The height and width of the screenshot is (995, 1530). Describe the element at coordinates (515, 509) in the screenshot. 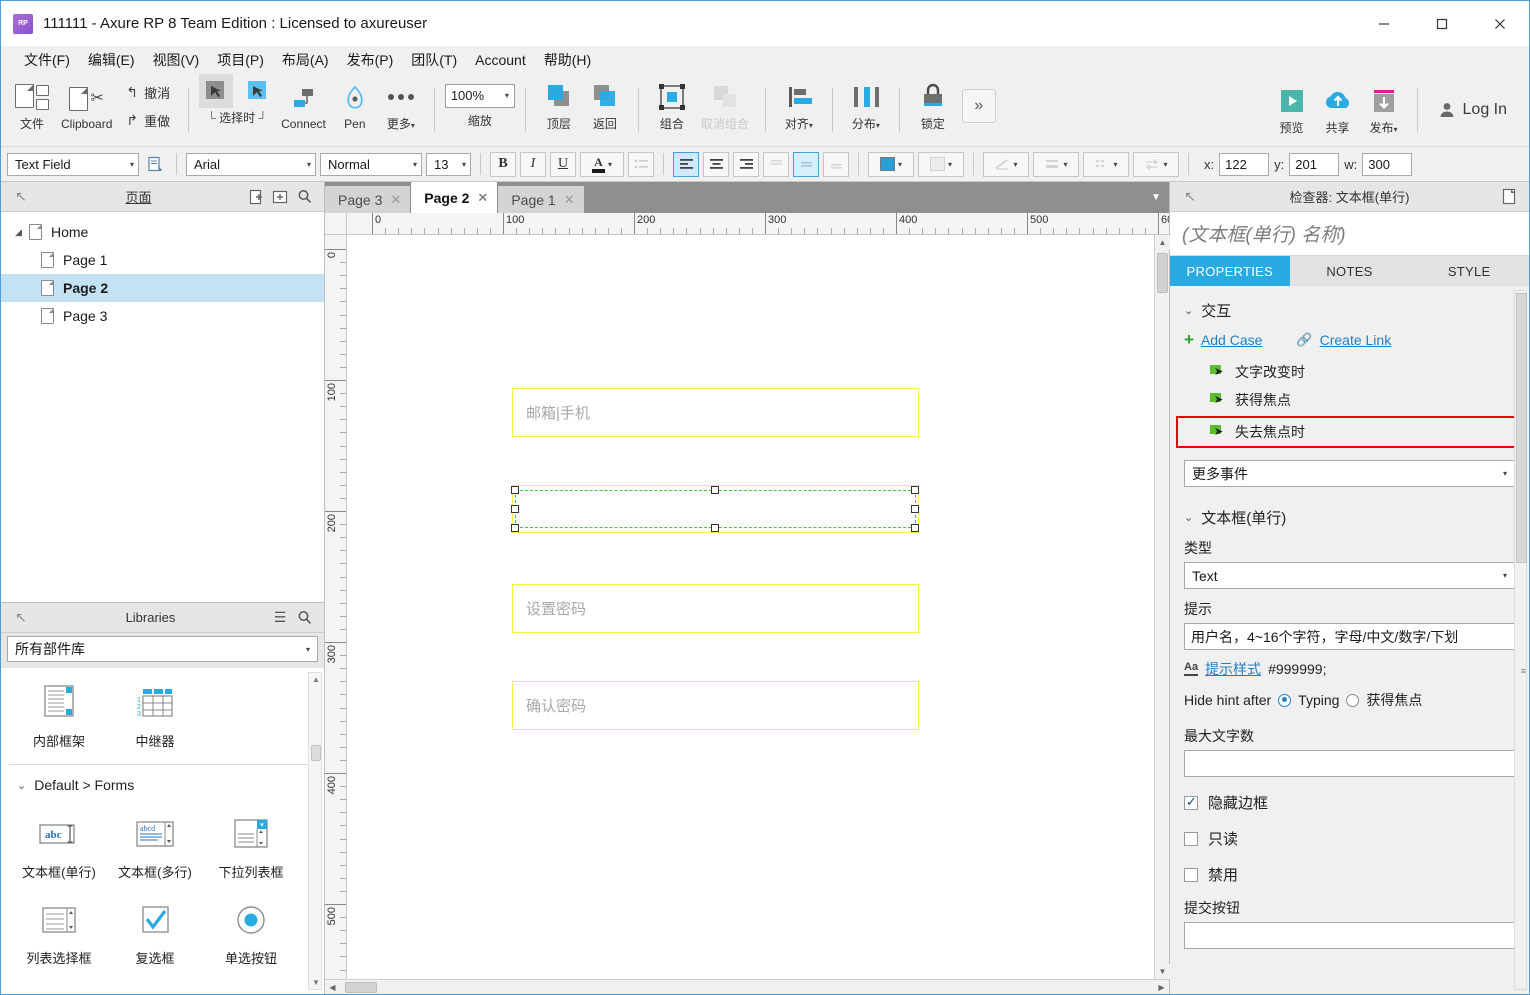

I see `resize-handle-w` at that location.